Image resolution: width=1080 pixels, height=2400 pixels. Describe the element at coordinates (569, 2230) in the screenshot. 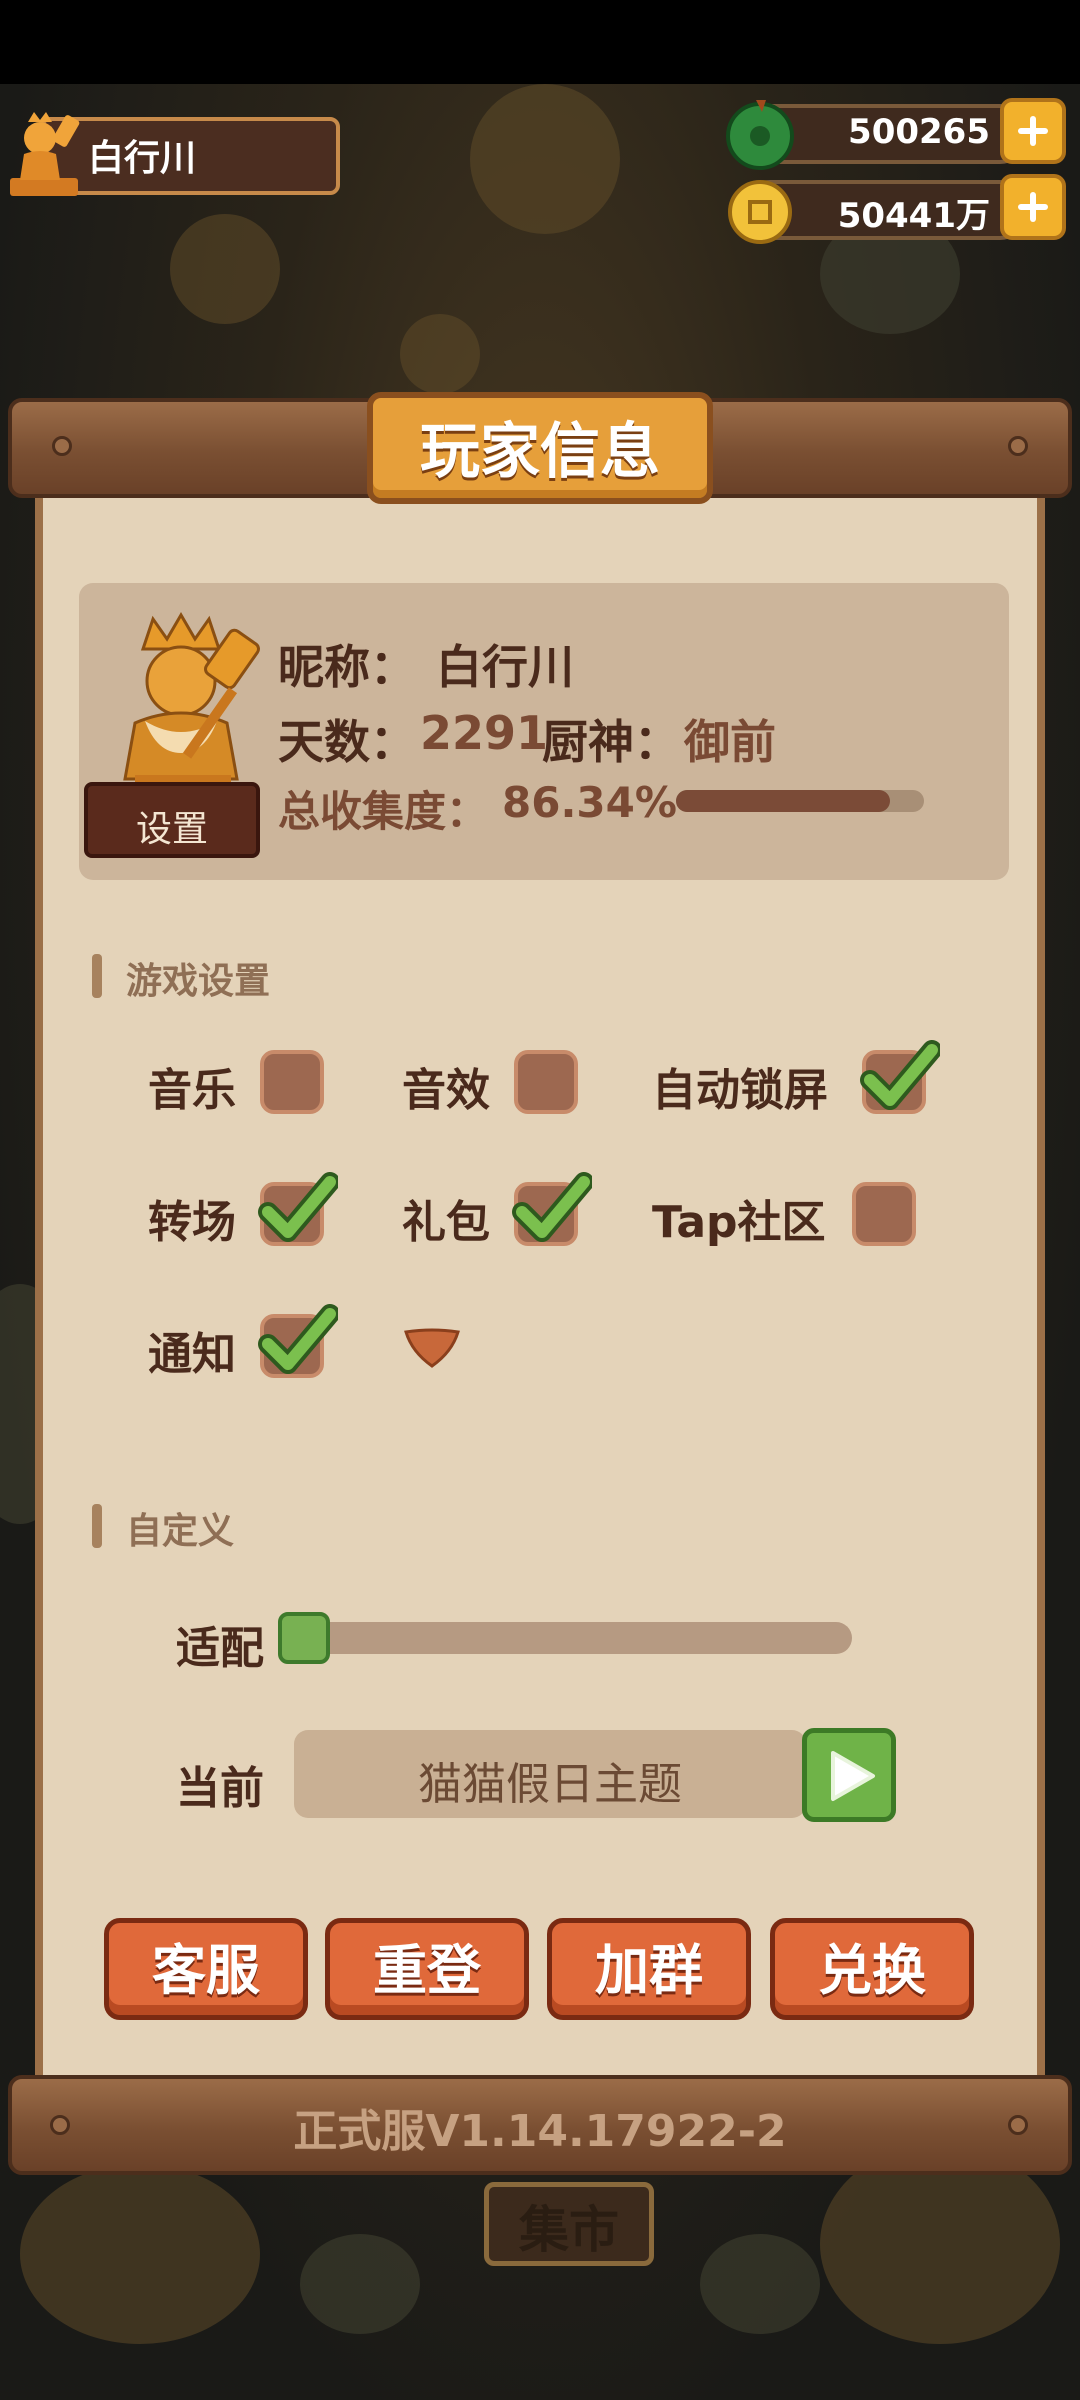

I see `market-label: 集市` at that location.